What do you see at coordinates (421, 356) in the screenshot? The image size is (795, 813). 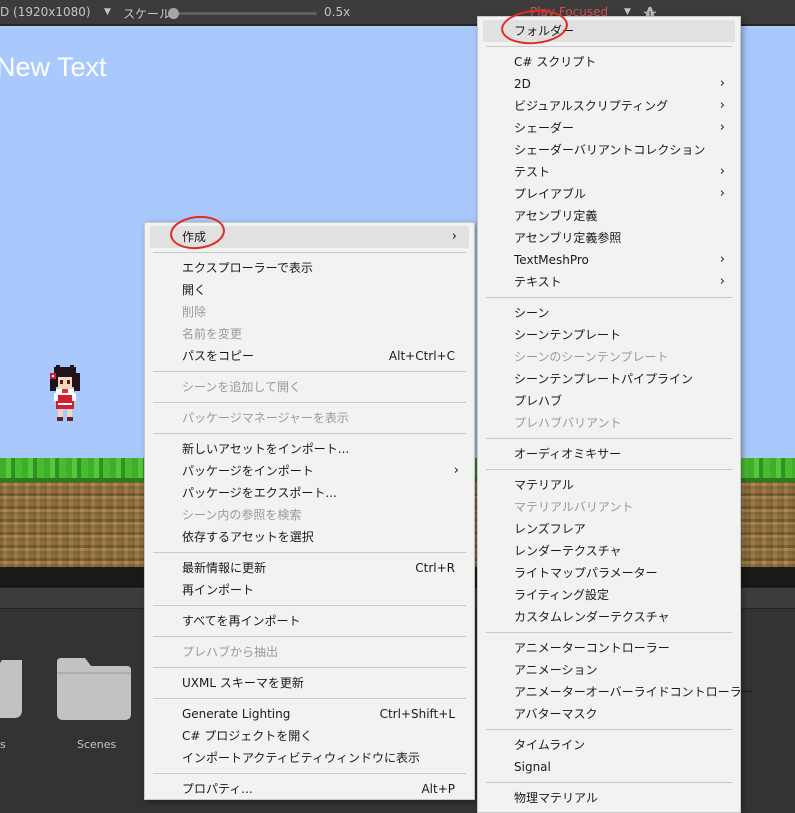 I see `menu-item-shortcut: Alt+Ctrl+C` at bounding box center [421, 356].